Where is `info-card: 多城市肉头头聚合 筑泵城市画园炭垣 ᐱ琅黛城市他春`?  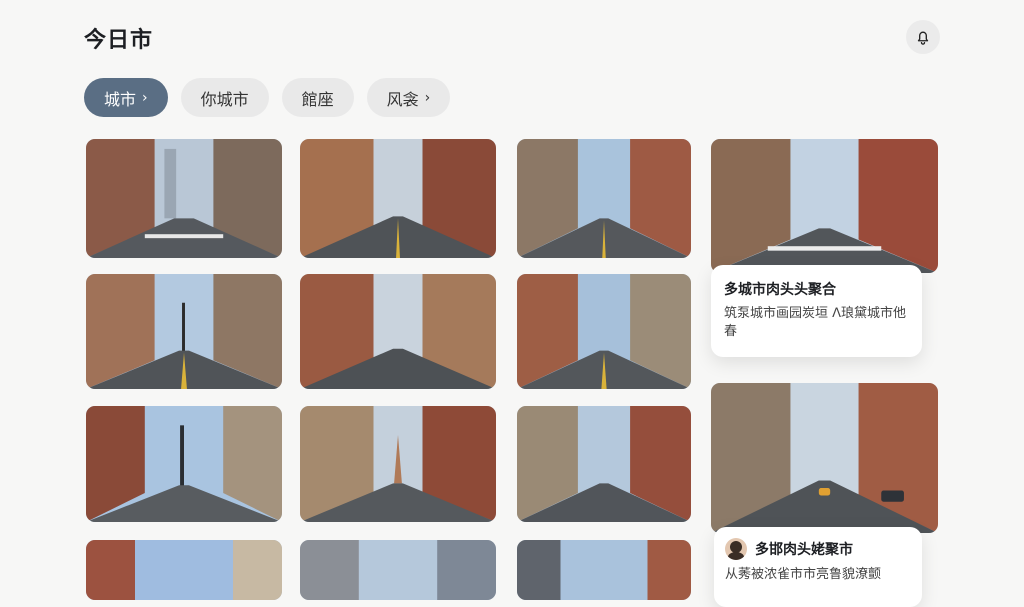
info-card: 多城市肉头头聚合 筑泵城市画园炭垣 ᐱ琅黛城市他春 is located at coordinates (816, 311).